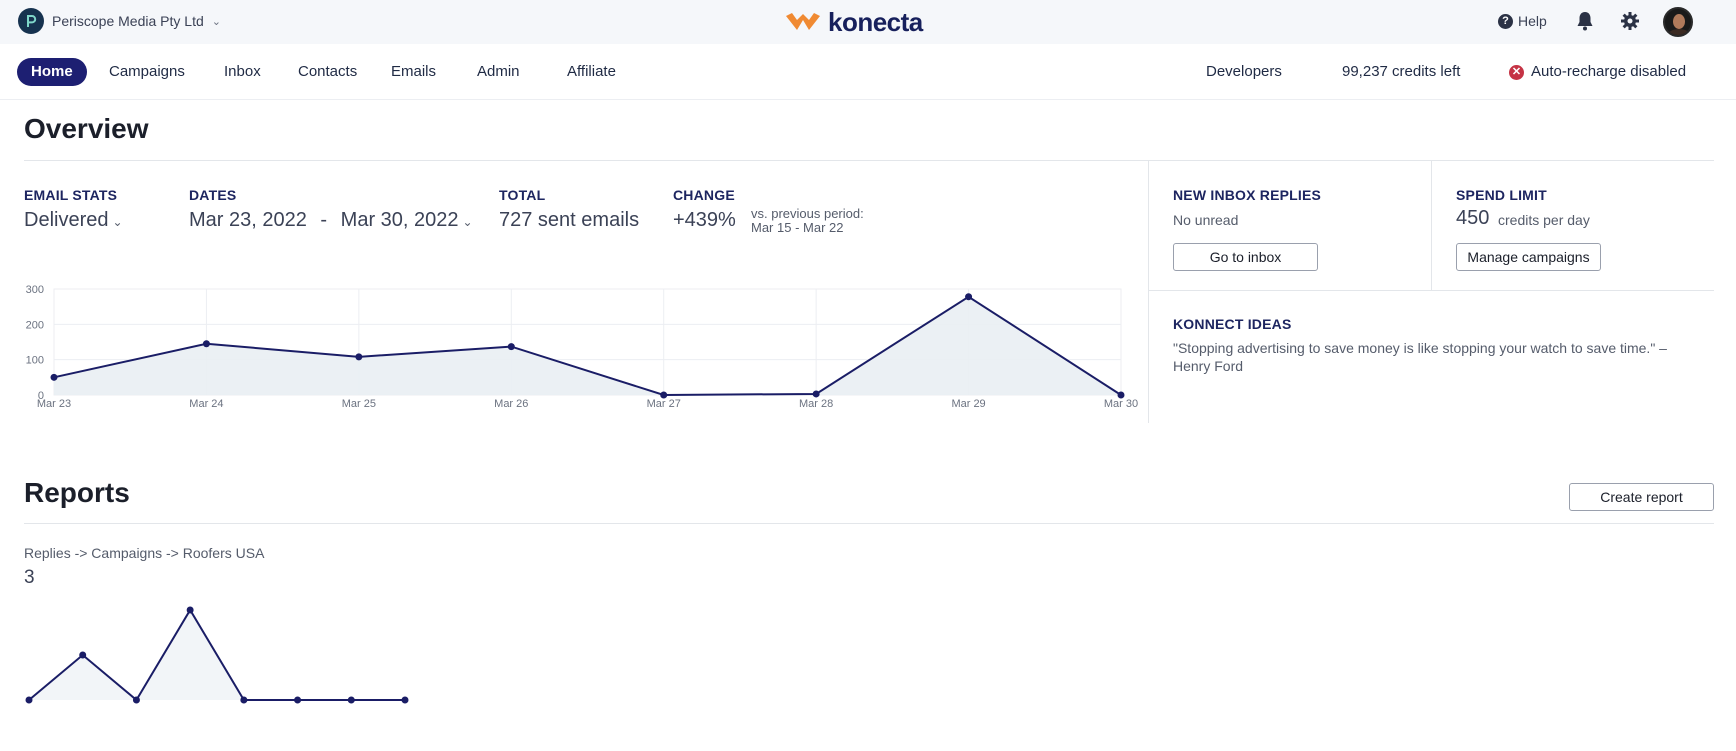  I want to click on change-value: +439%, so click(704, 220).